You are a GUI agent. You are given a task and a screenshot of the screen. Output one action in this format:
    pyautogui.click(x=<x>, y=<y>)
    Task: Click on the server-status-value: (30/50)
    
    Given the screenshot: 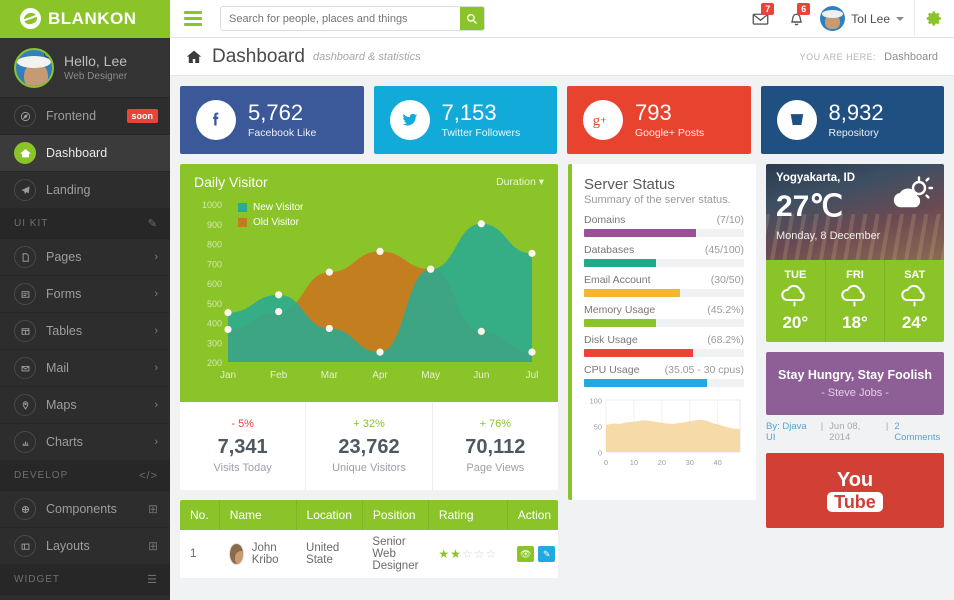 What is the action you would take?
    pyautogui.click(x=727, y=280)
    